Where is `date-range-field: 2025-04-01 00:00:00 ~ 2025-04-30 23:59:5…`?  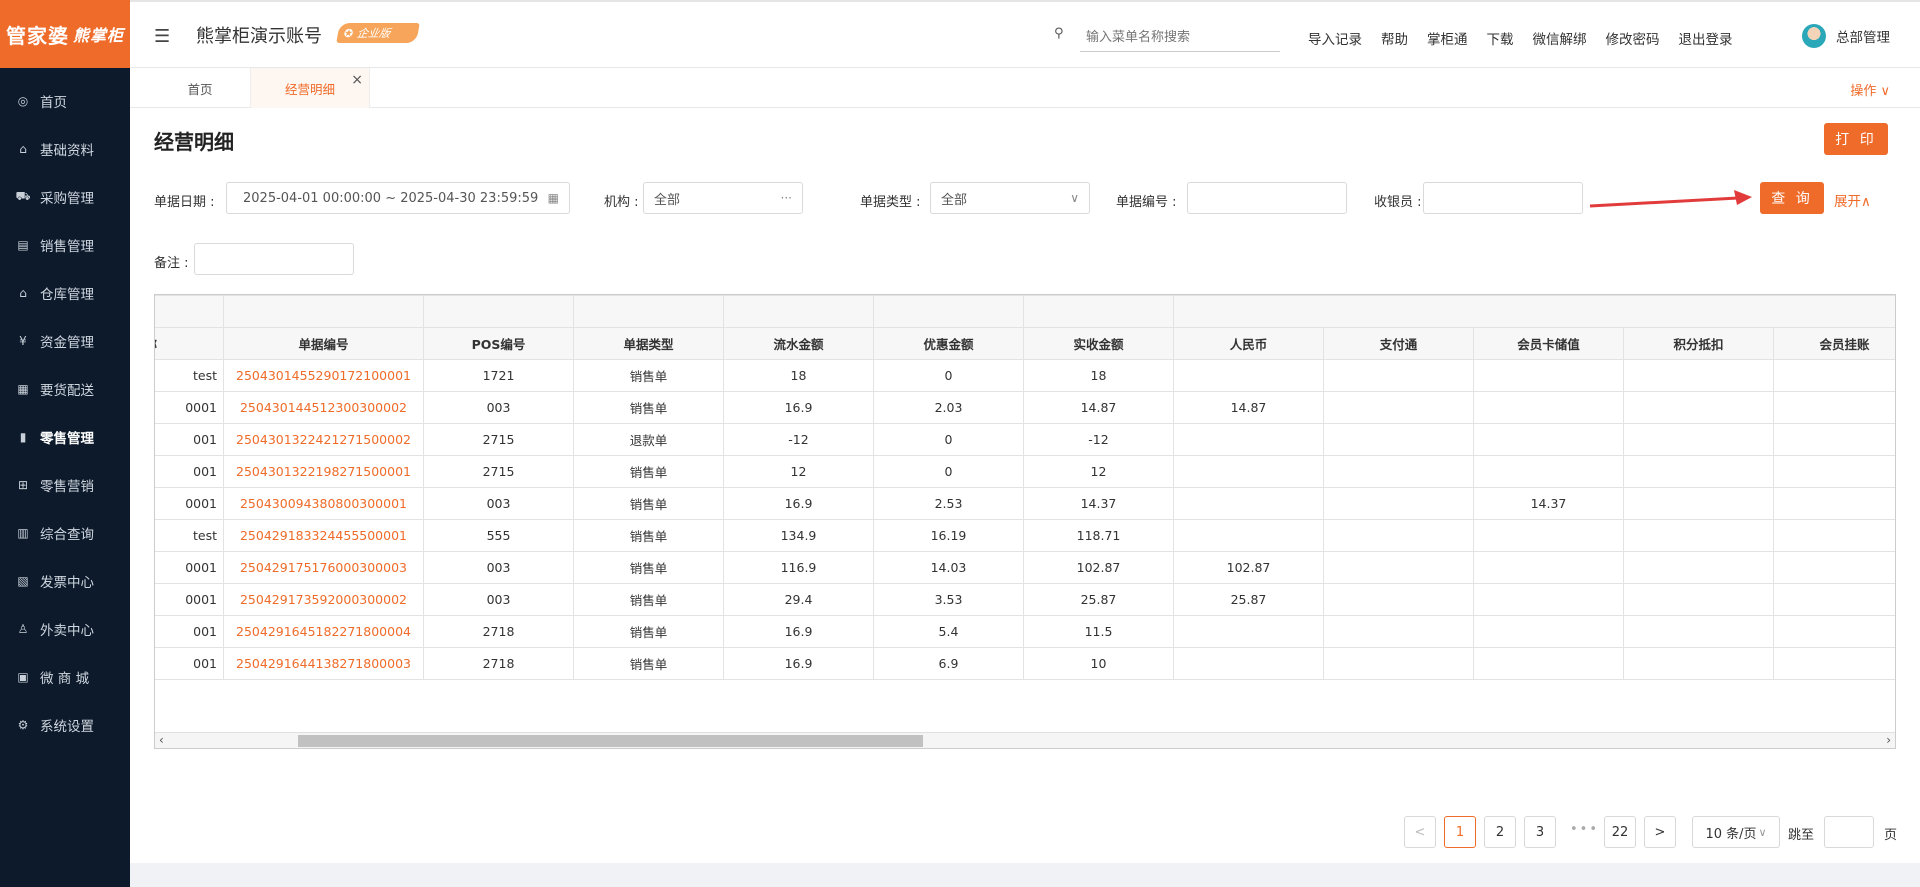 date-range-field: 2025-04-01 00:00:00 ~ 2025-04-30 23:59:5… is located at coordinates (398, 198).